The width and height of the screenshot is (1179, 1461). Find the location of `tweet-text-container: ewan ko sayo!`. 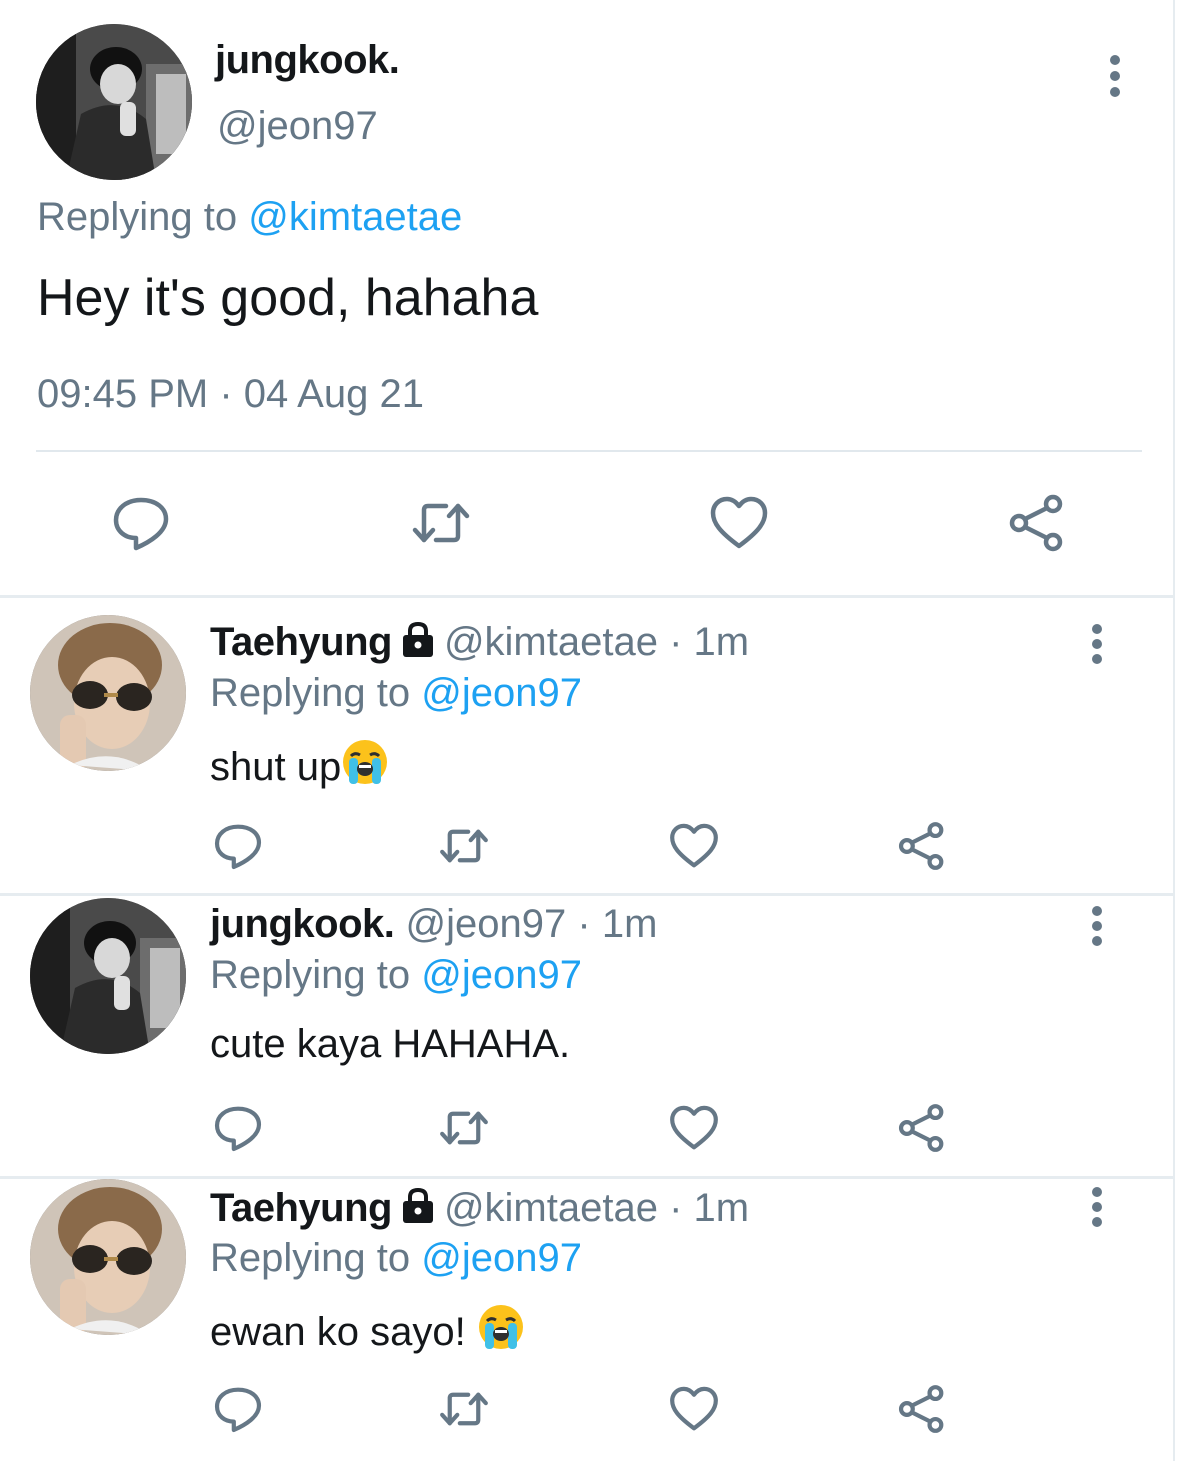

tweet-text-container: ewan ko sayo! is located at coordinates (367, 1329).